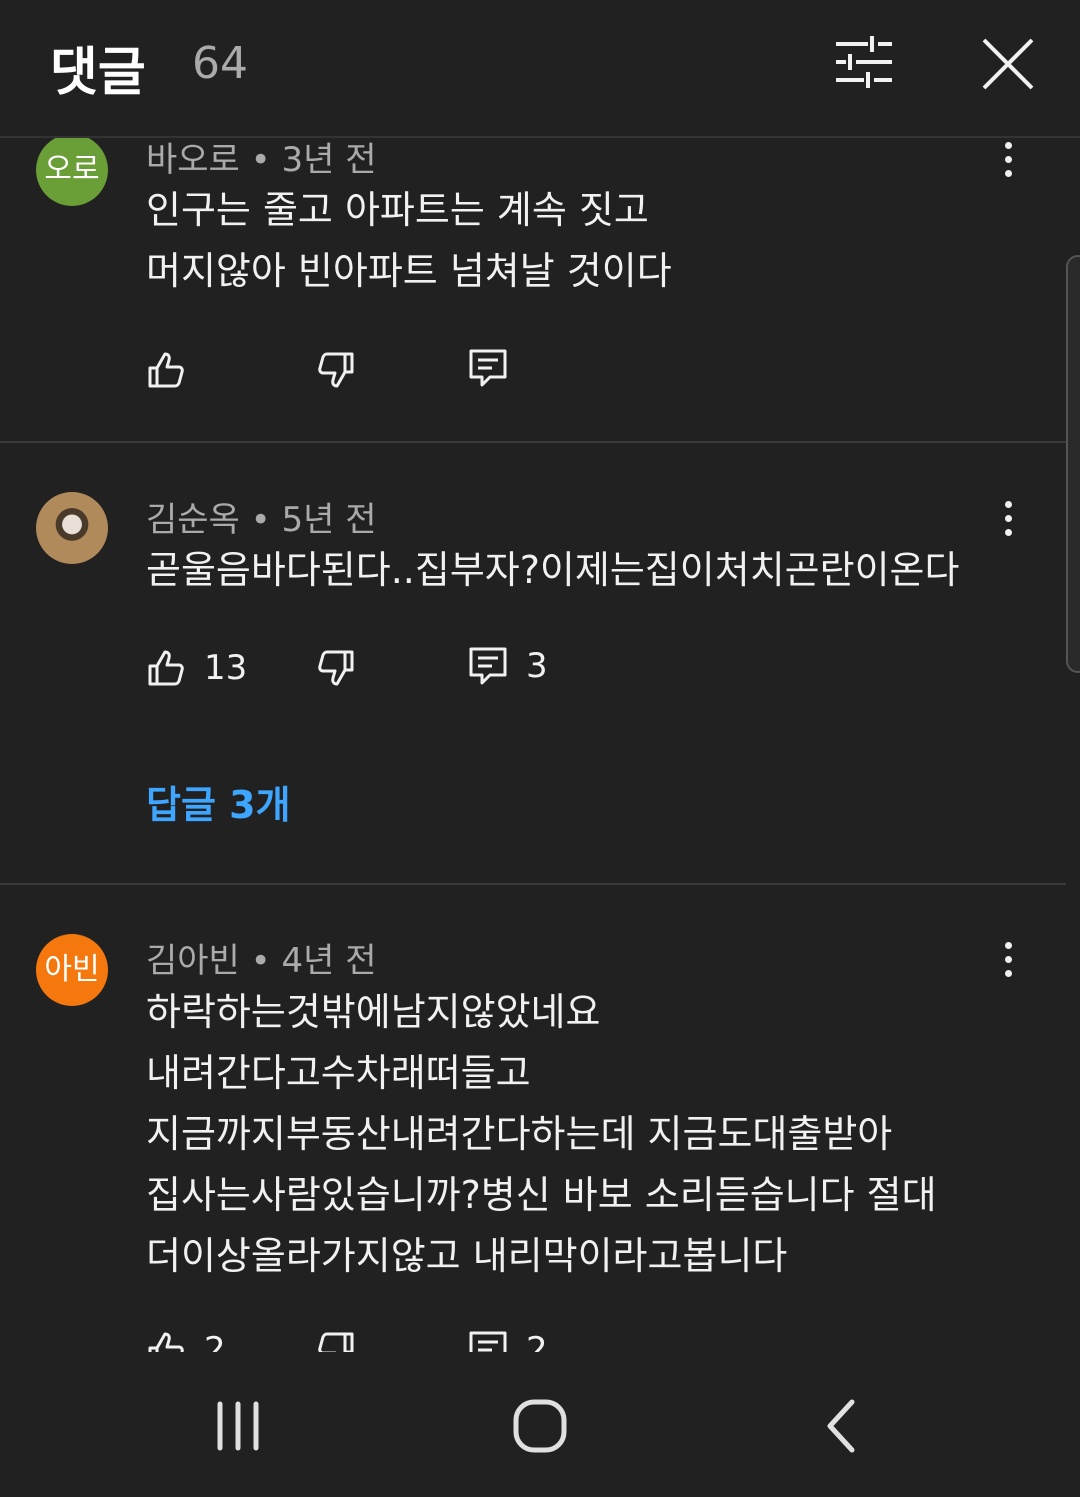  I want to click on comment-text: 인구는 줄고 아파트는 계속 짓고 머지않아 빈아파트 넘쳐날 것이다, so click(409, 241).